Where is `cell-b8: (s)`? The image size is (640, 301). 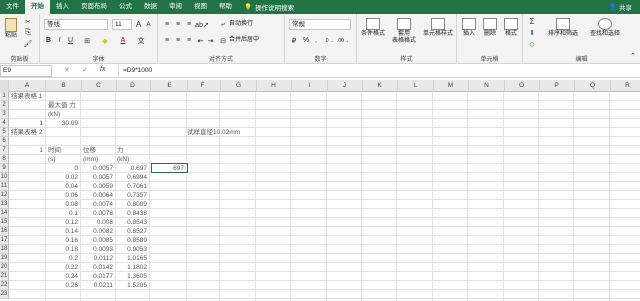
cell-b8: (s) is located at coordinates (52, 159).